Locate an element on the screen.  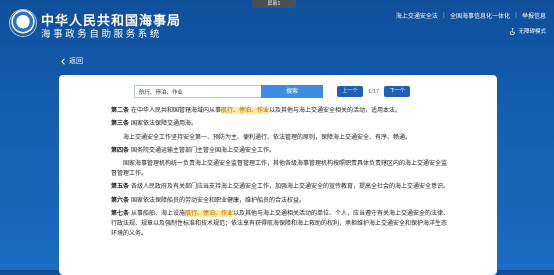
nav-link-informatization: 全国海事信息化一体化 is located at coordinates (480, 15).